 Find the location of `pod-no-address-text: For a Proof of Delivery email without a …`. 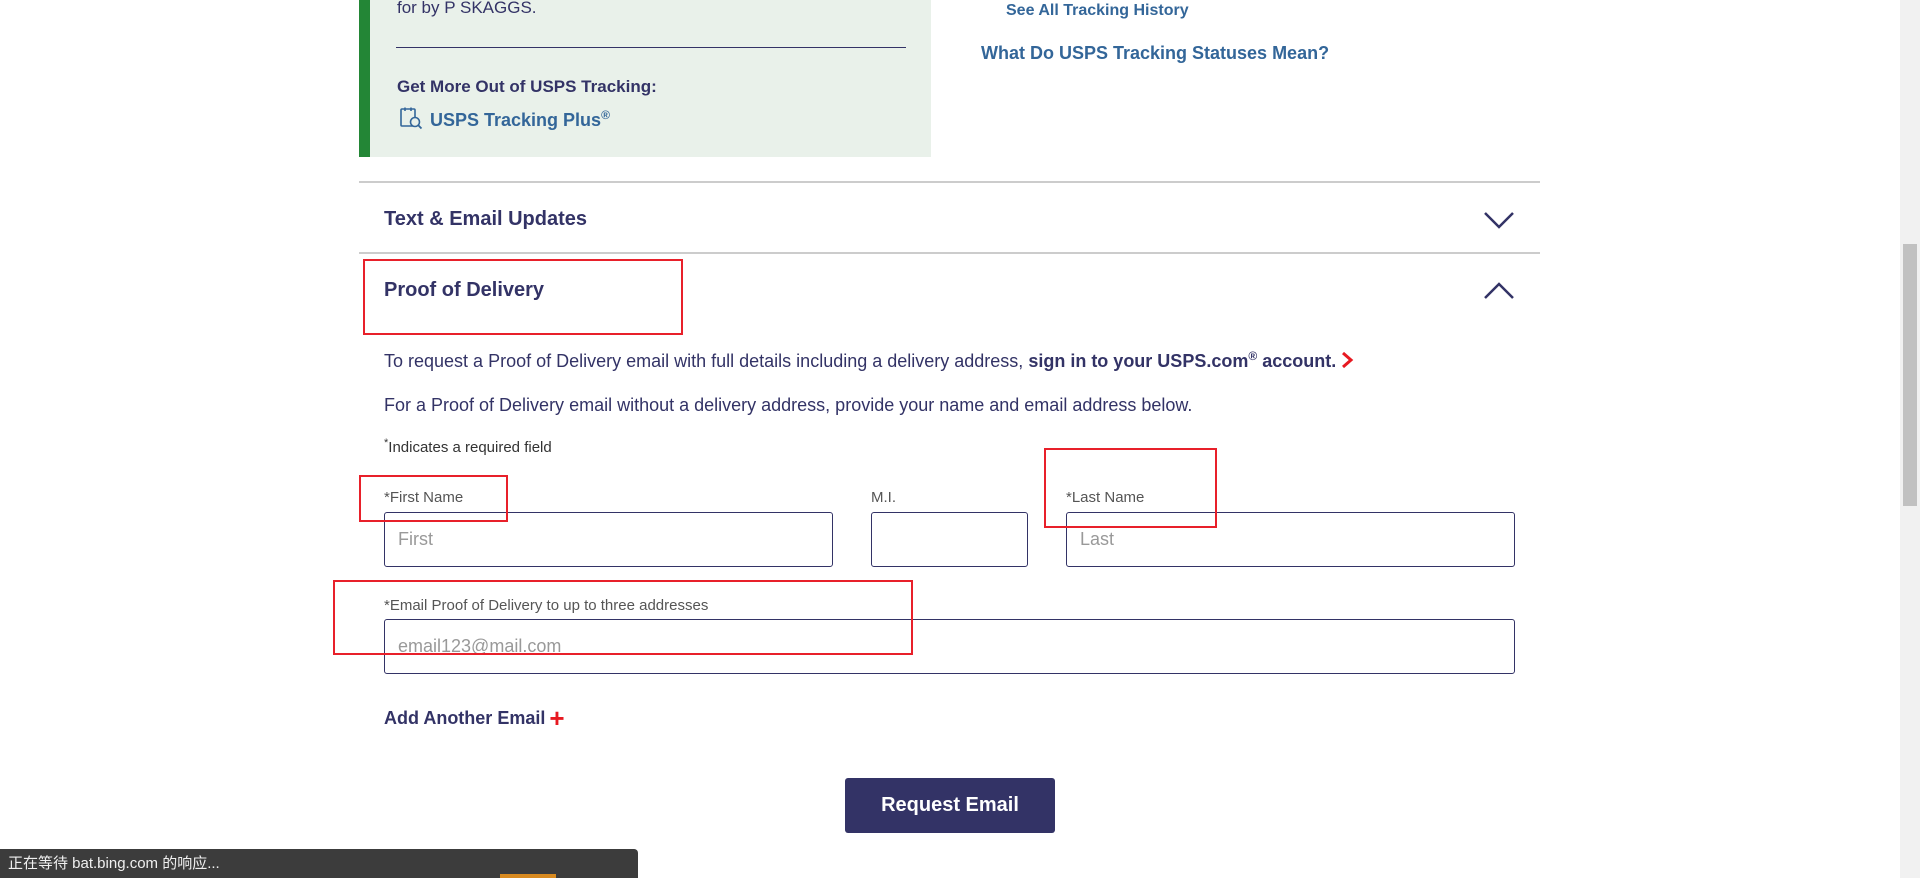

pod-no-address-text: For a Proof of Delivery email without a … is located at coordinates (788, 405).